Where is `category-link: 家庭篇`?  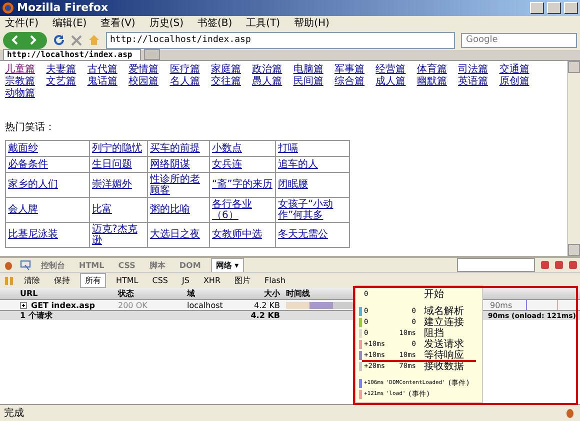 category-link: 家庭篇 is located at coordinates (225, 70).